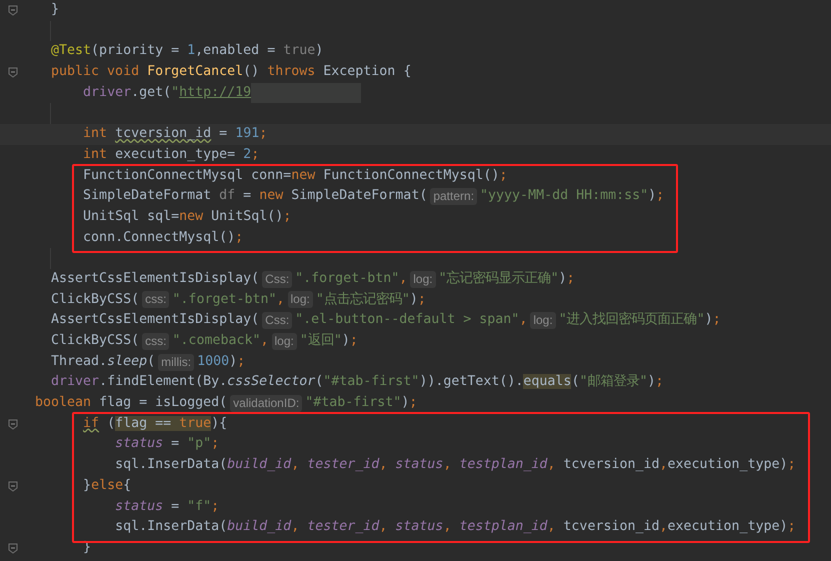 This screenshot has width=831, height=561. I want to click on code-text: "忘记密码显示正确");, so click(506, 279).